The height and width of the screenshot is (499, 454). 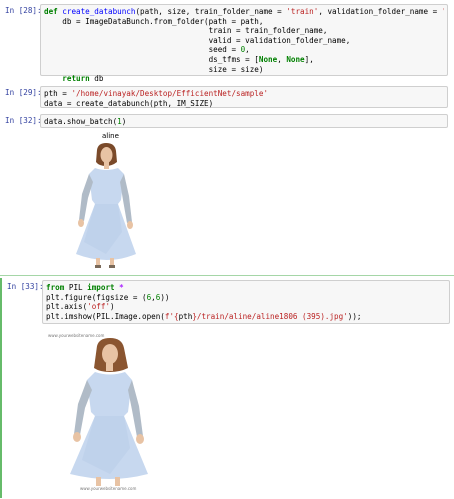 I want to click on code-line: ds_tfms = [None, None],, so click(x=244, y=60).